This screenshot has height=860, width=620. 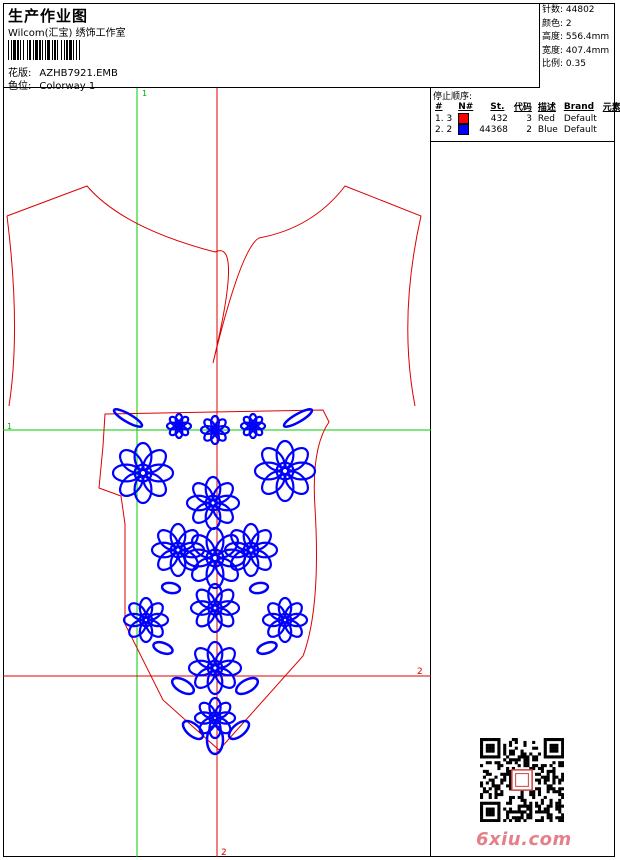 I want to click on row-stitches: 44368, so click(x=493, y=129).